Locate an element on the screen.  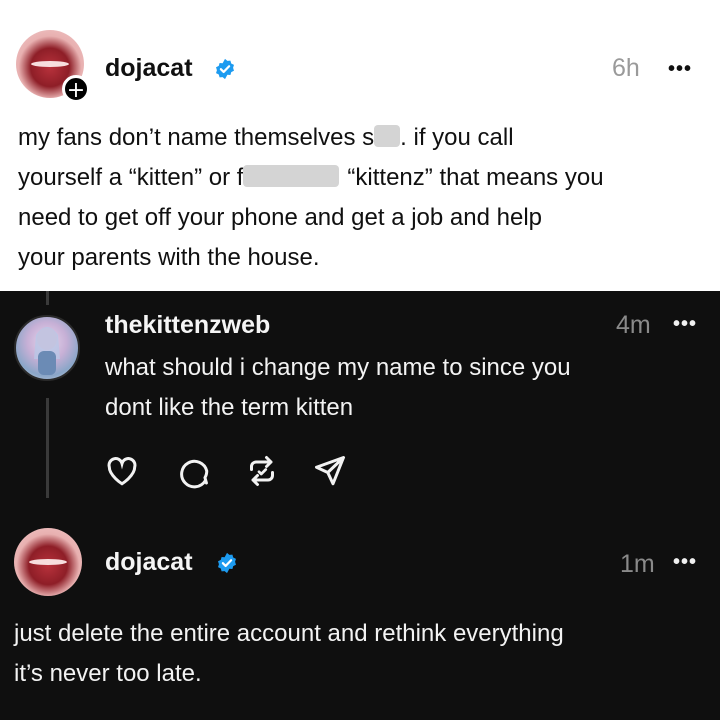
post-username: dojacat is located at coordinates (149, 68).